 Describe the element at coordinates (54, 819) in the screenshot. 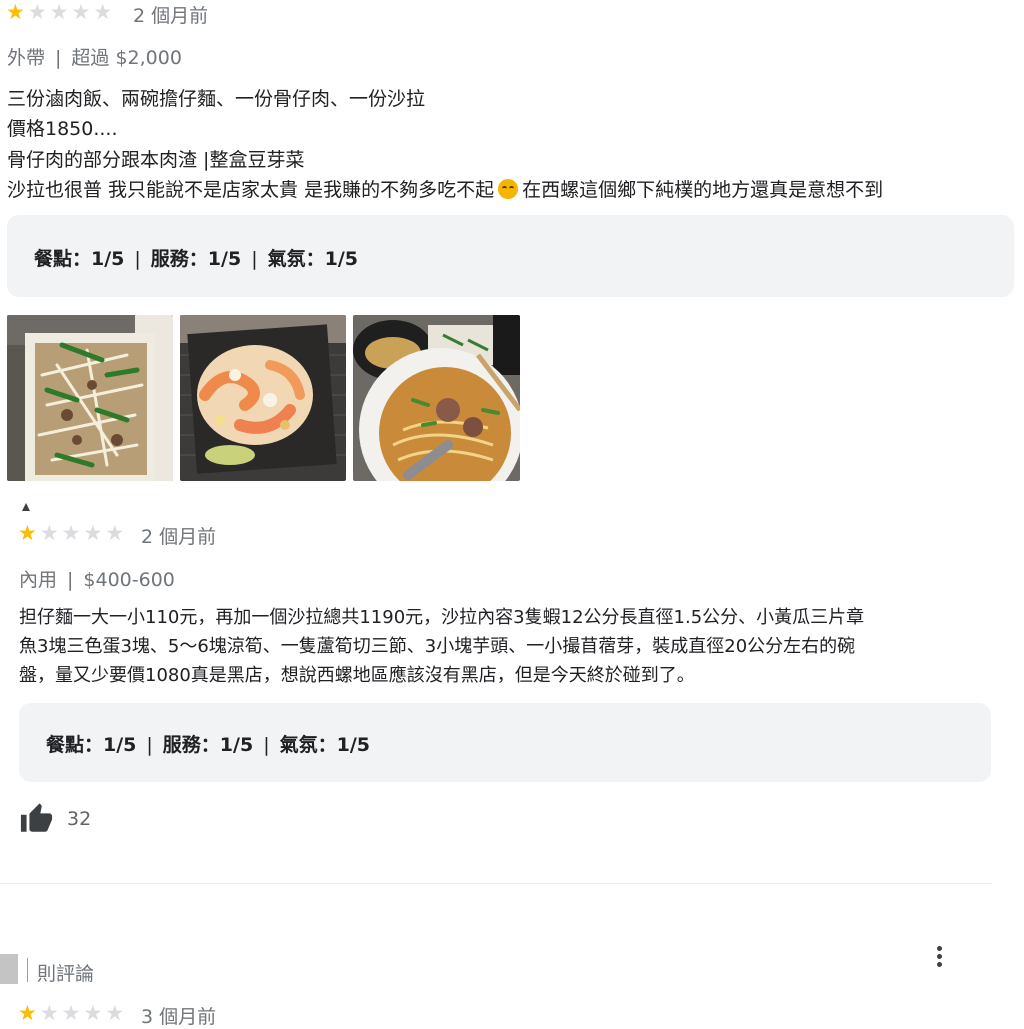

I see `like-button: 32` at that location.